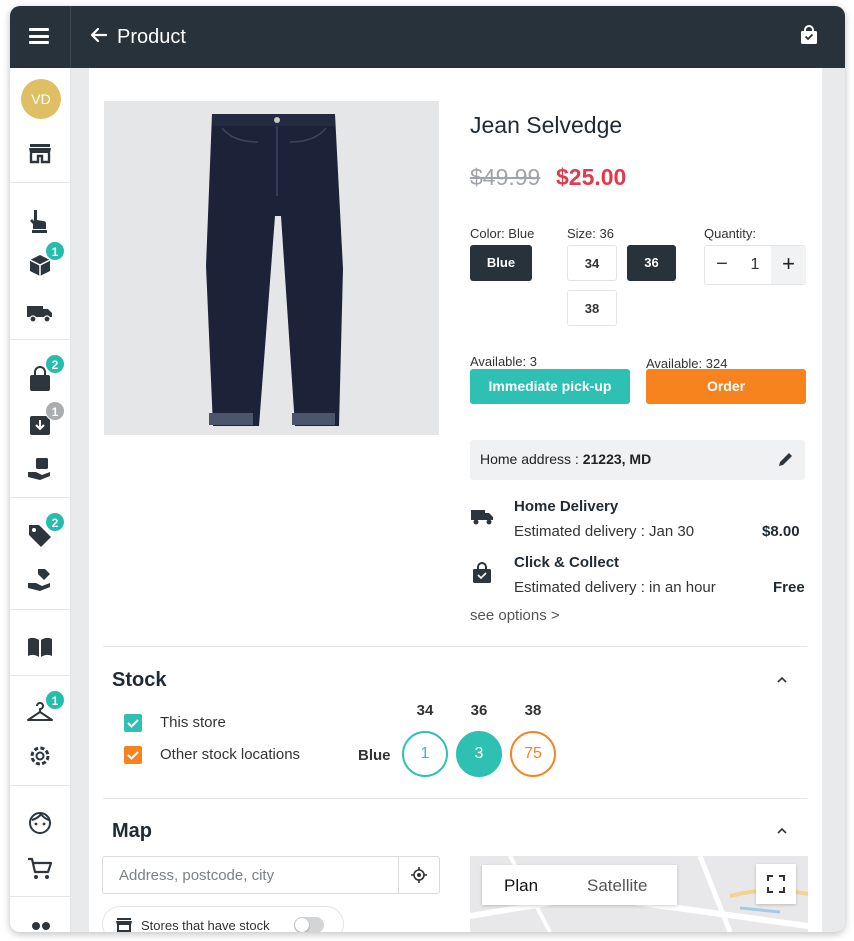  I want to click on tab-satellite: Satellite, so click(617, 886).